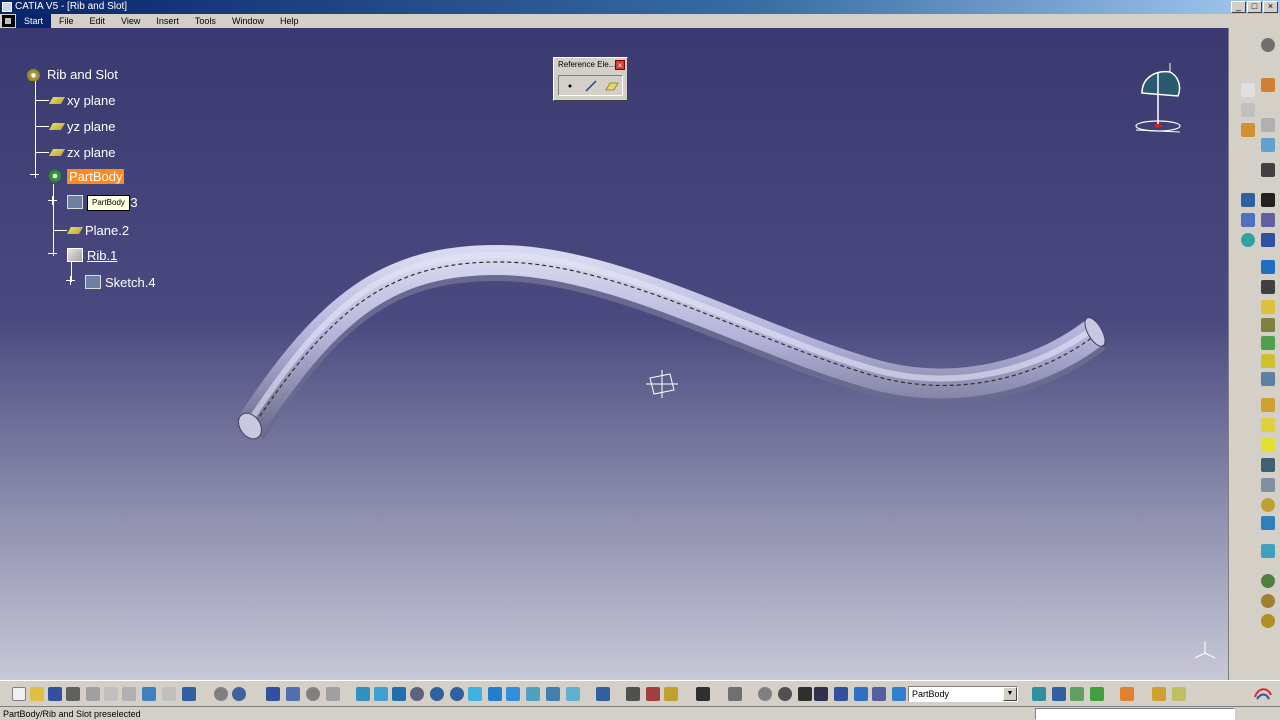 Image resolution: width=1280 pixels, height=720 pixels. Describe the element at coordinates (1097, 694) in the screenshot. I see `surface-icon` at that location.